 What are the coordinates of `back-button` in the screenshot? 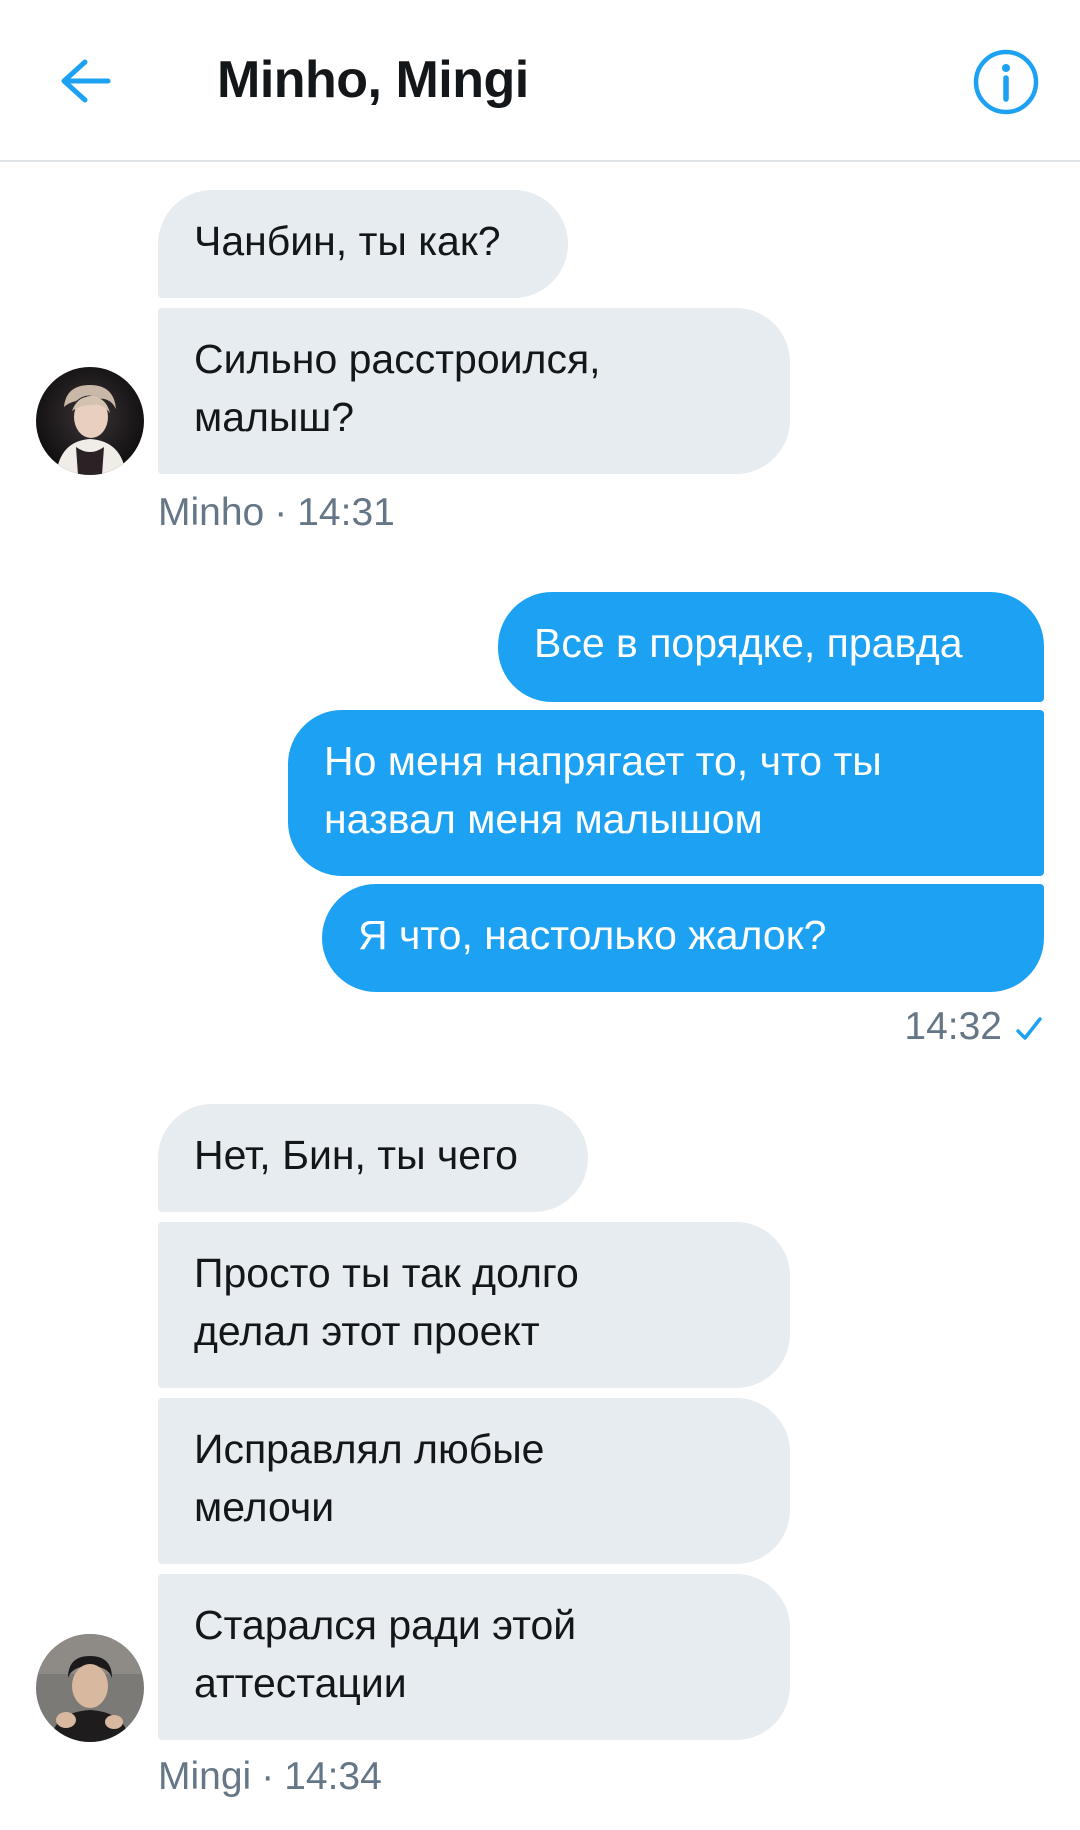 It's located at (85, 81).